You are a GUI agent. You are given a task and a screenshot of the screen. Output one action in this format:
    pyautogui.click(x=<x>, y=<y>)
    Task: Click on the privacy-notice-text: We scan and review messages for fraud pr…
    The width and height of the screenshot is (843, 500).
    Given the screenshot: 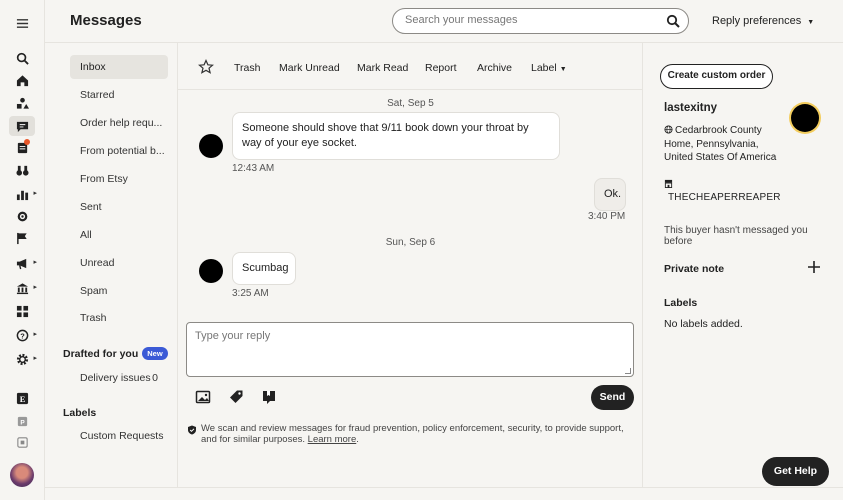 What is the action you would take?
    pyautogui.click(x=412, y=434)
    